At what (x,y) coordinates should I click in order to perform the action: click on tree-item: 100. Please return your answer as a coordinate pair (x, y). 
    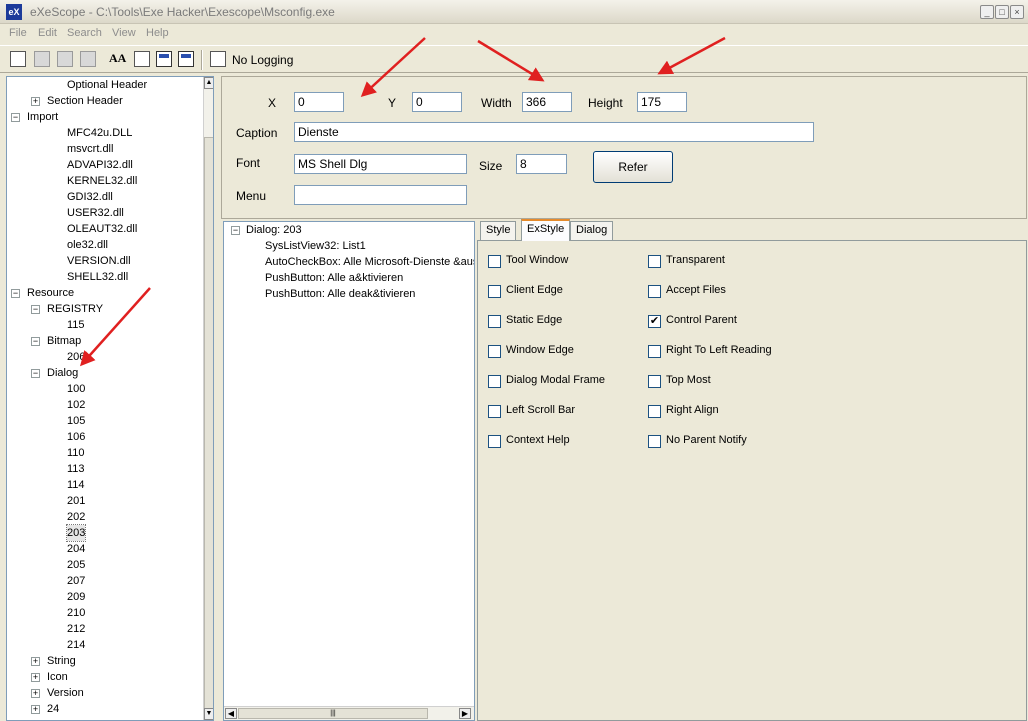
    Looking at the image, I should click on (76, 389).